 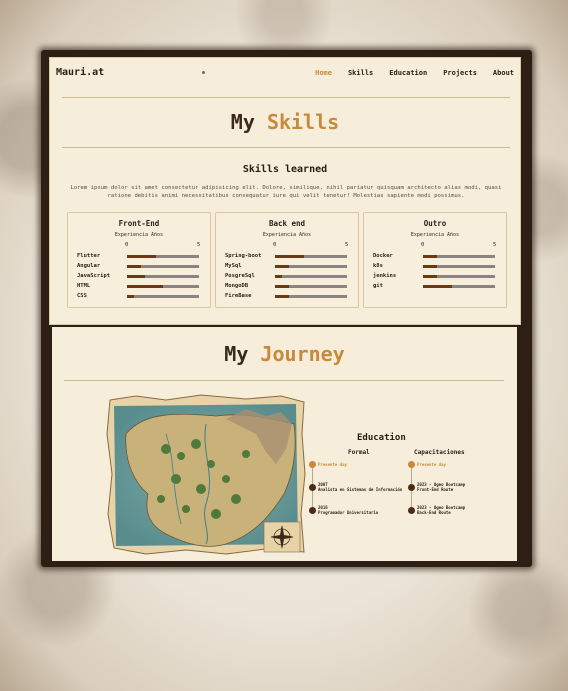 I want to click on skill-name: JavaScript, so click(x=94, y=276).